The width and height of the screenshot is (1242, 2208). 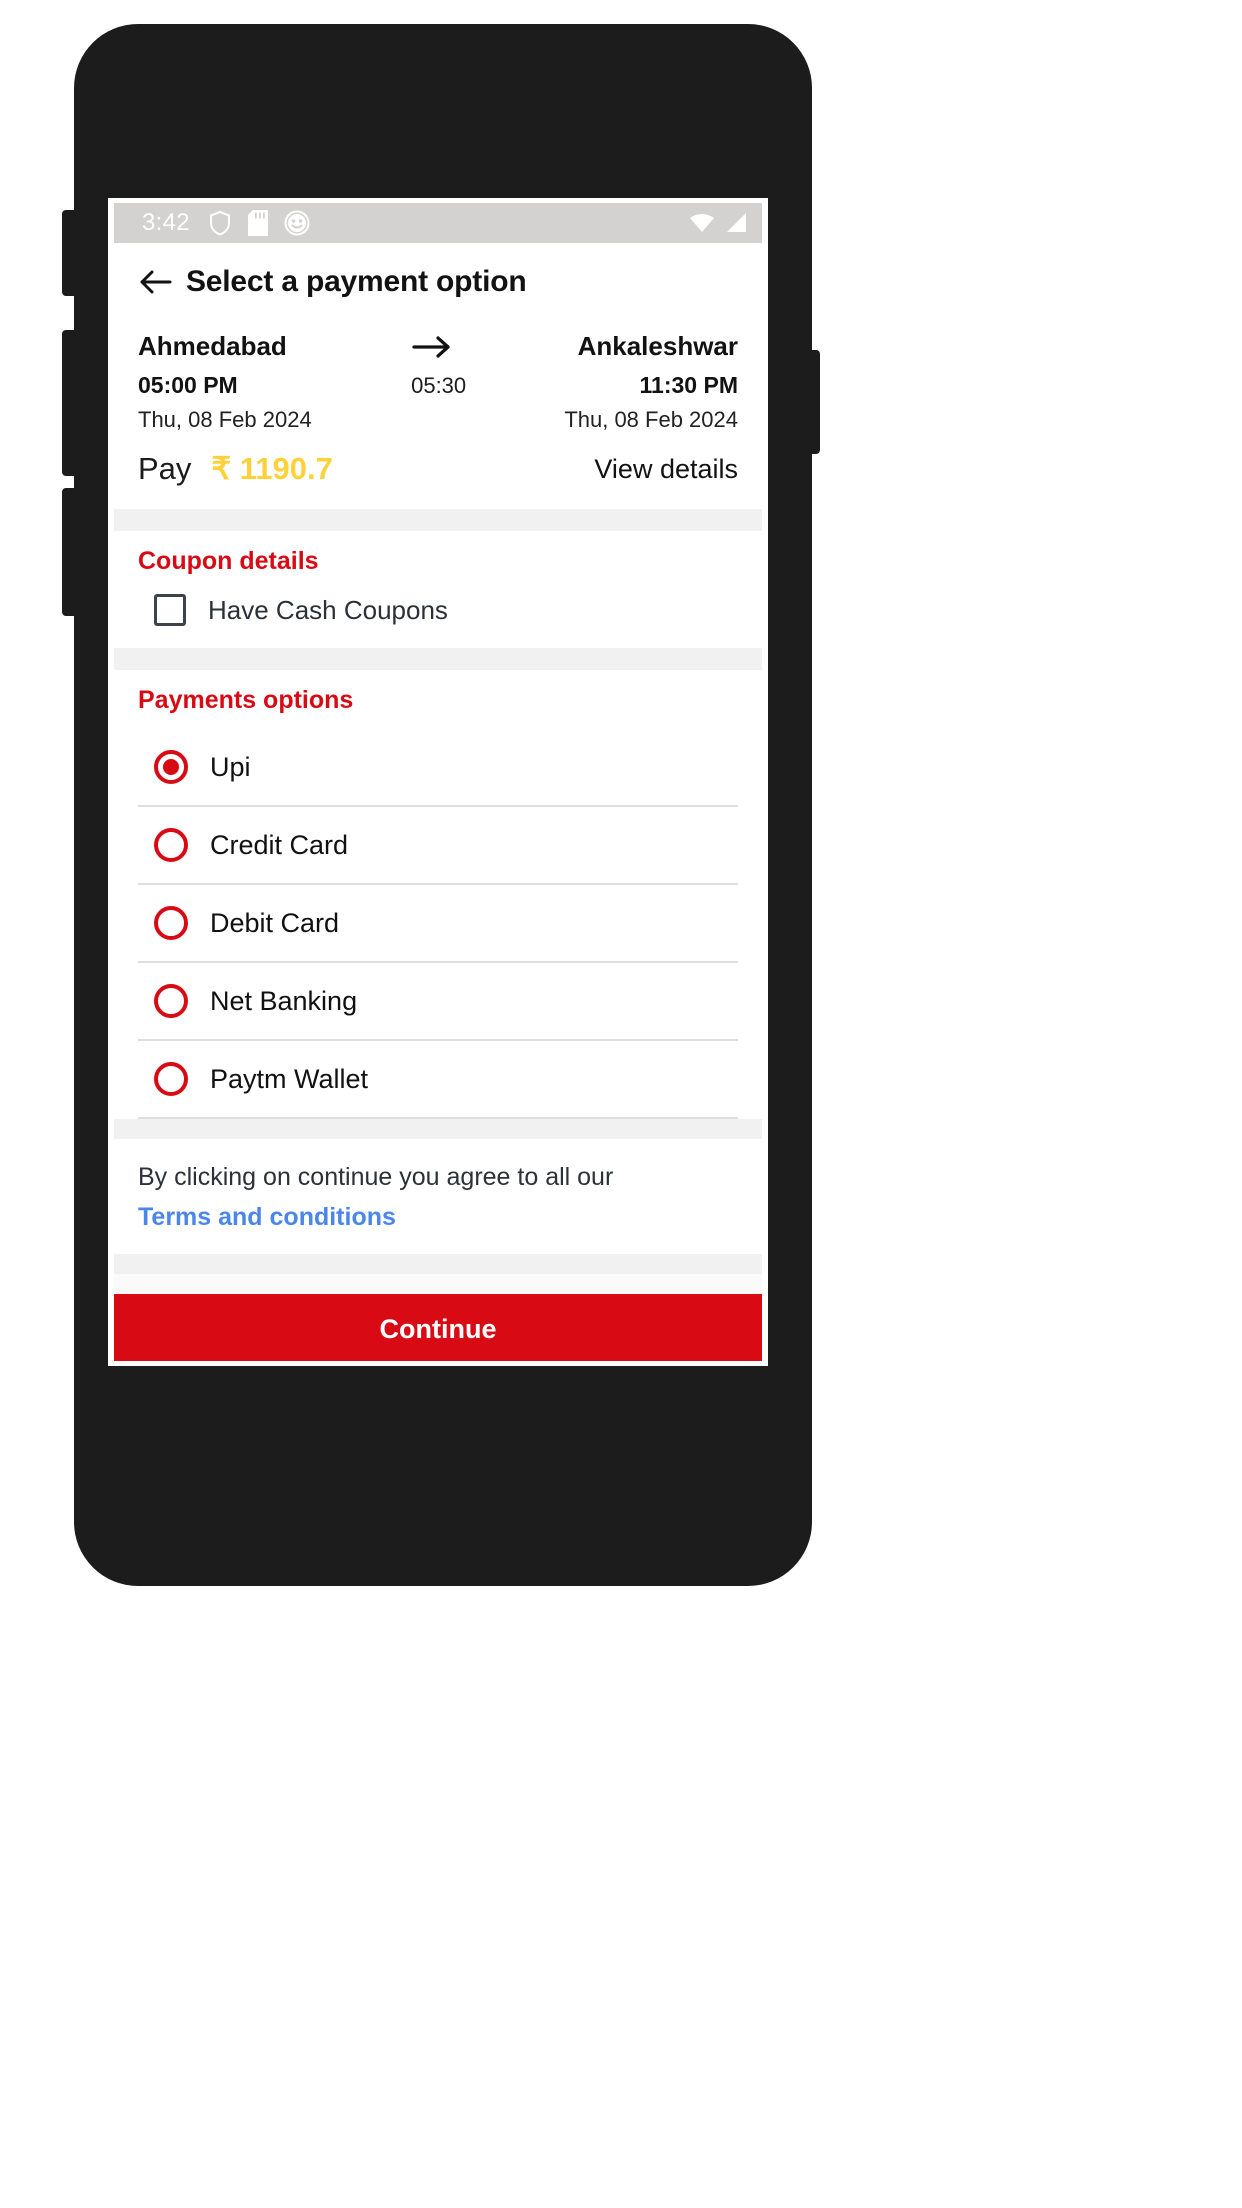 I want to click on pay-amount: ₹ 1190.7, so click(x=272, y=468).